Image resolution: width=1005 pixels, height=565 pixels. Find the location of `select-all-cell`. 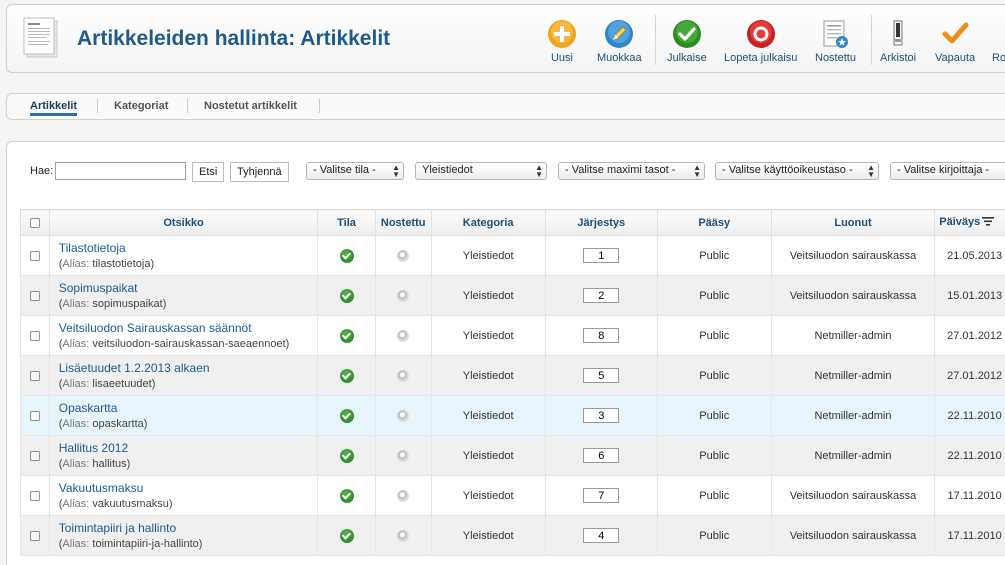

select-all-cell is located at coordinates (35, 222).